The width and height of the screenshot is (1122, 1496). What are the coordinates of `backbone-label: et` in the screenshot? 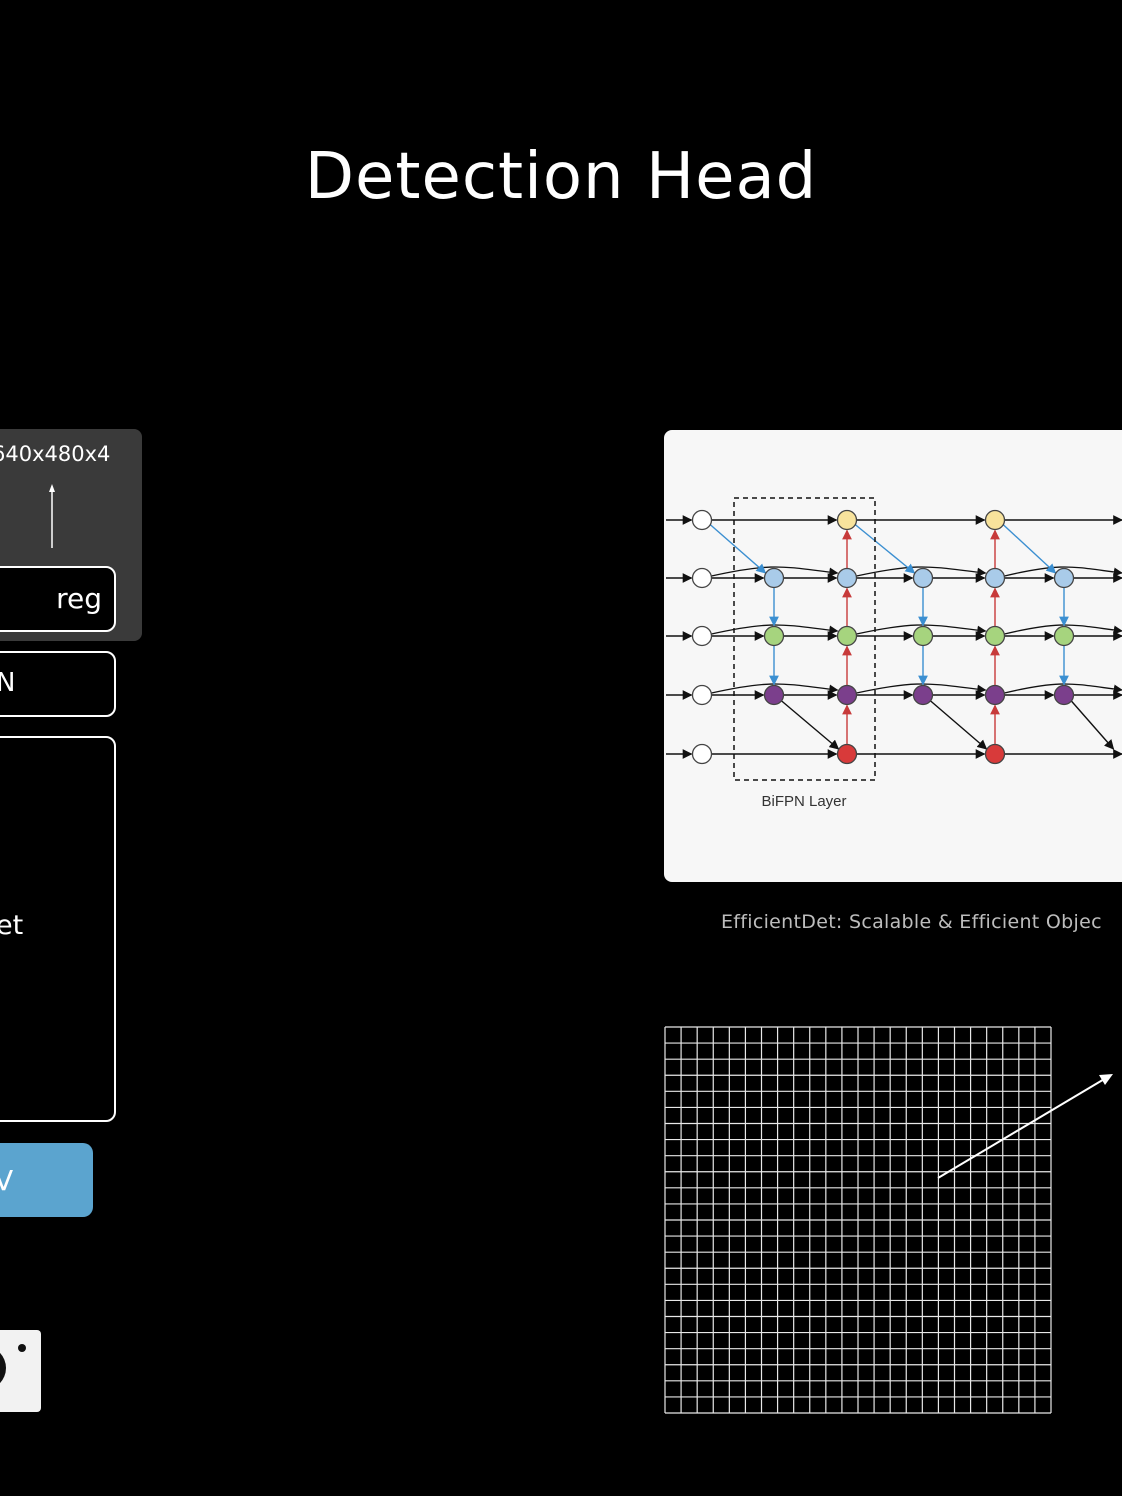 It's located at (12, 925).